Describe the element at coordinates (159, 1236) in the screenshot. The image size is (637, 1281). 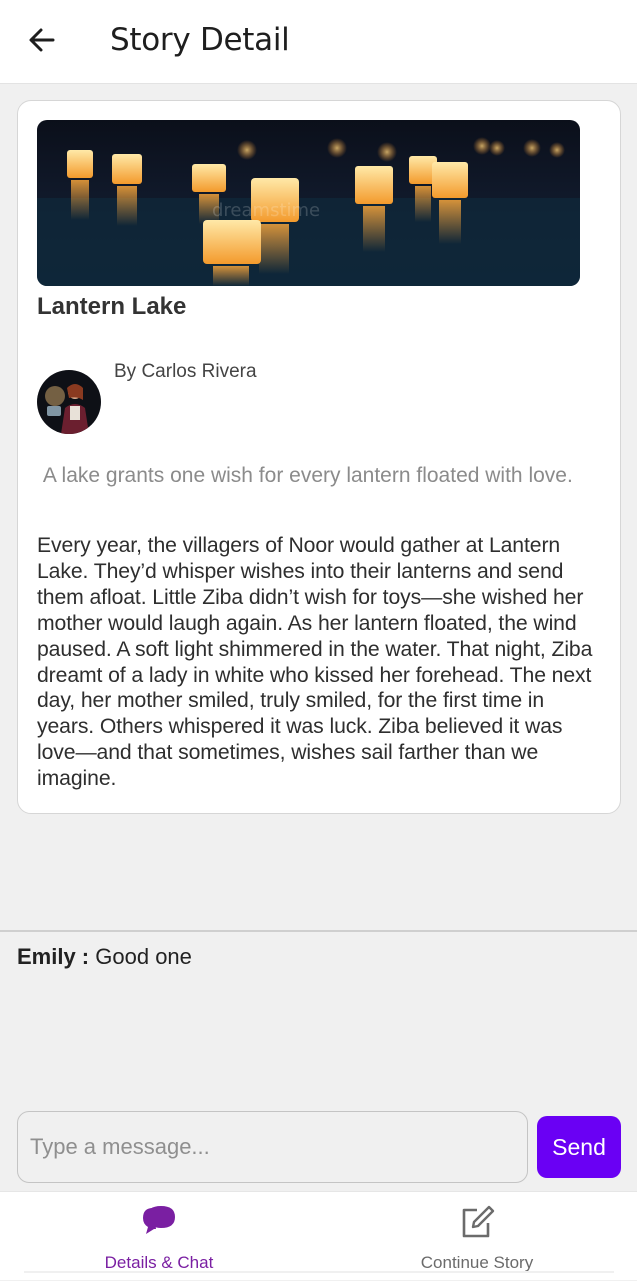
I see `nav-details-chat: Details & Chat` at that location.